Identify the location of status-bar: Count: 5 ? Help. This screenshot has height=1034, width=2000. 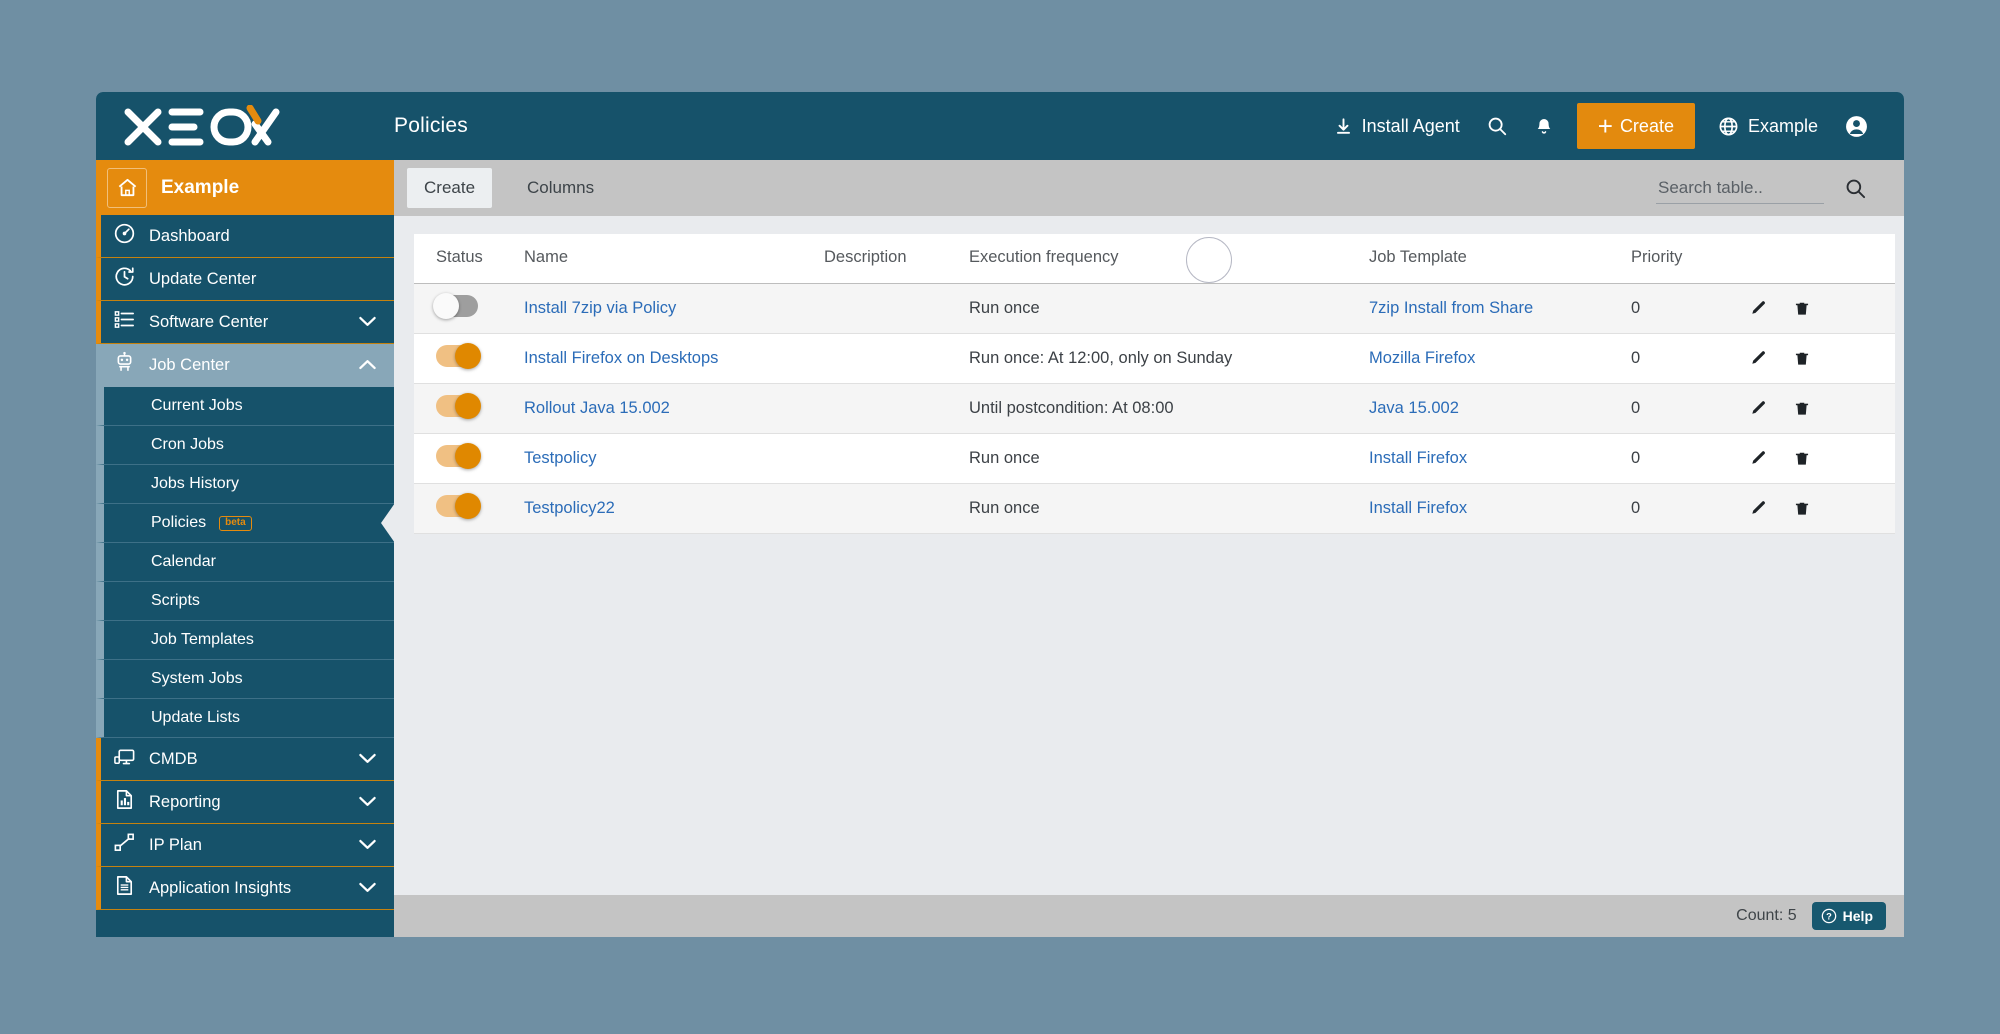
(1149, 916).